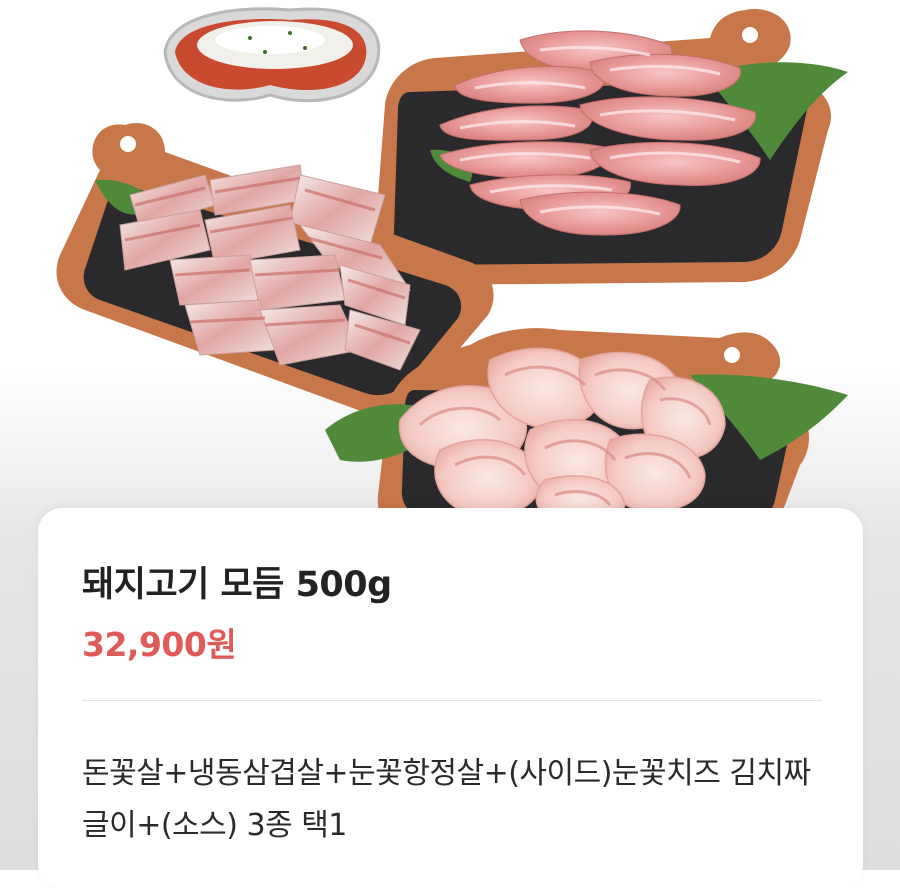 The height and width of the screenshot is (888, 900). Describe the element at coordinates (272, 55) in the screenshot. I see `side-dish-kimchi-cheese` at that location.